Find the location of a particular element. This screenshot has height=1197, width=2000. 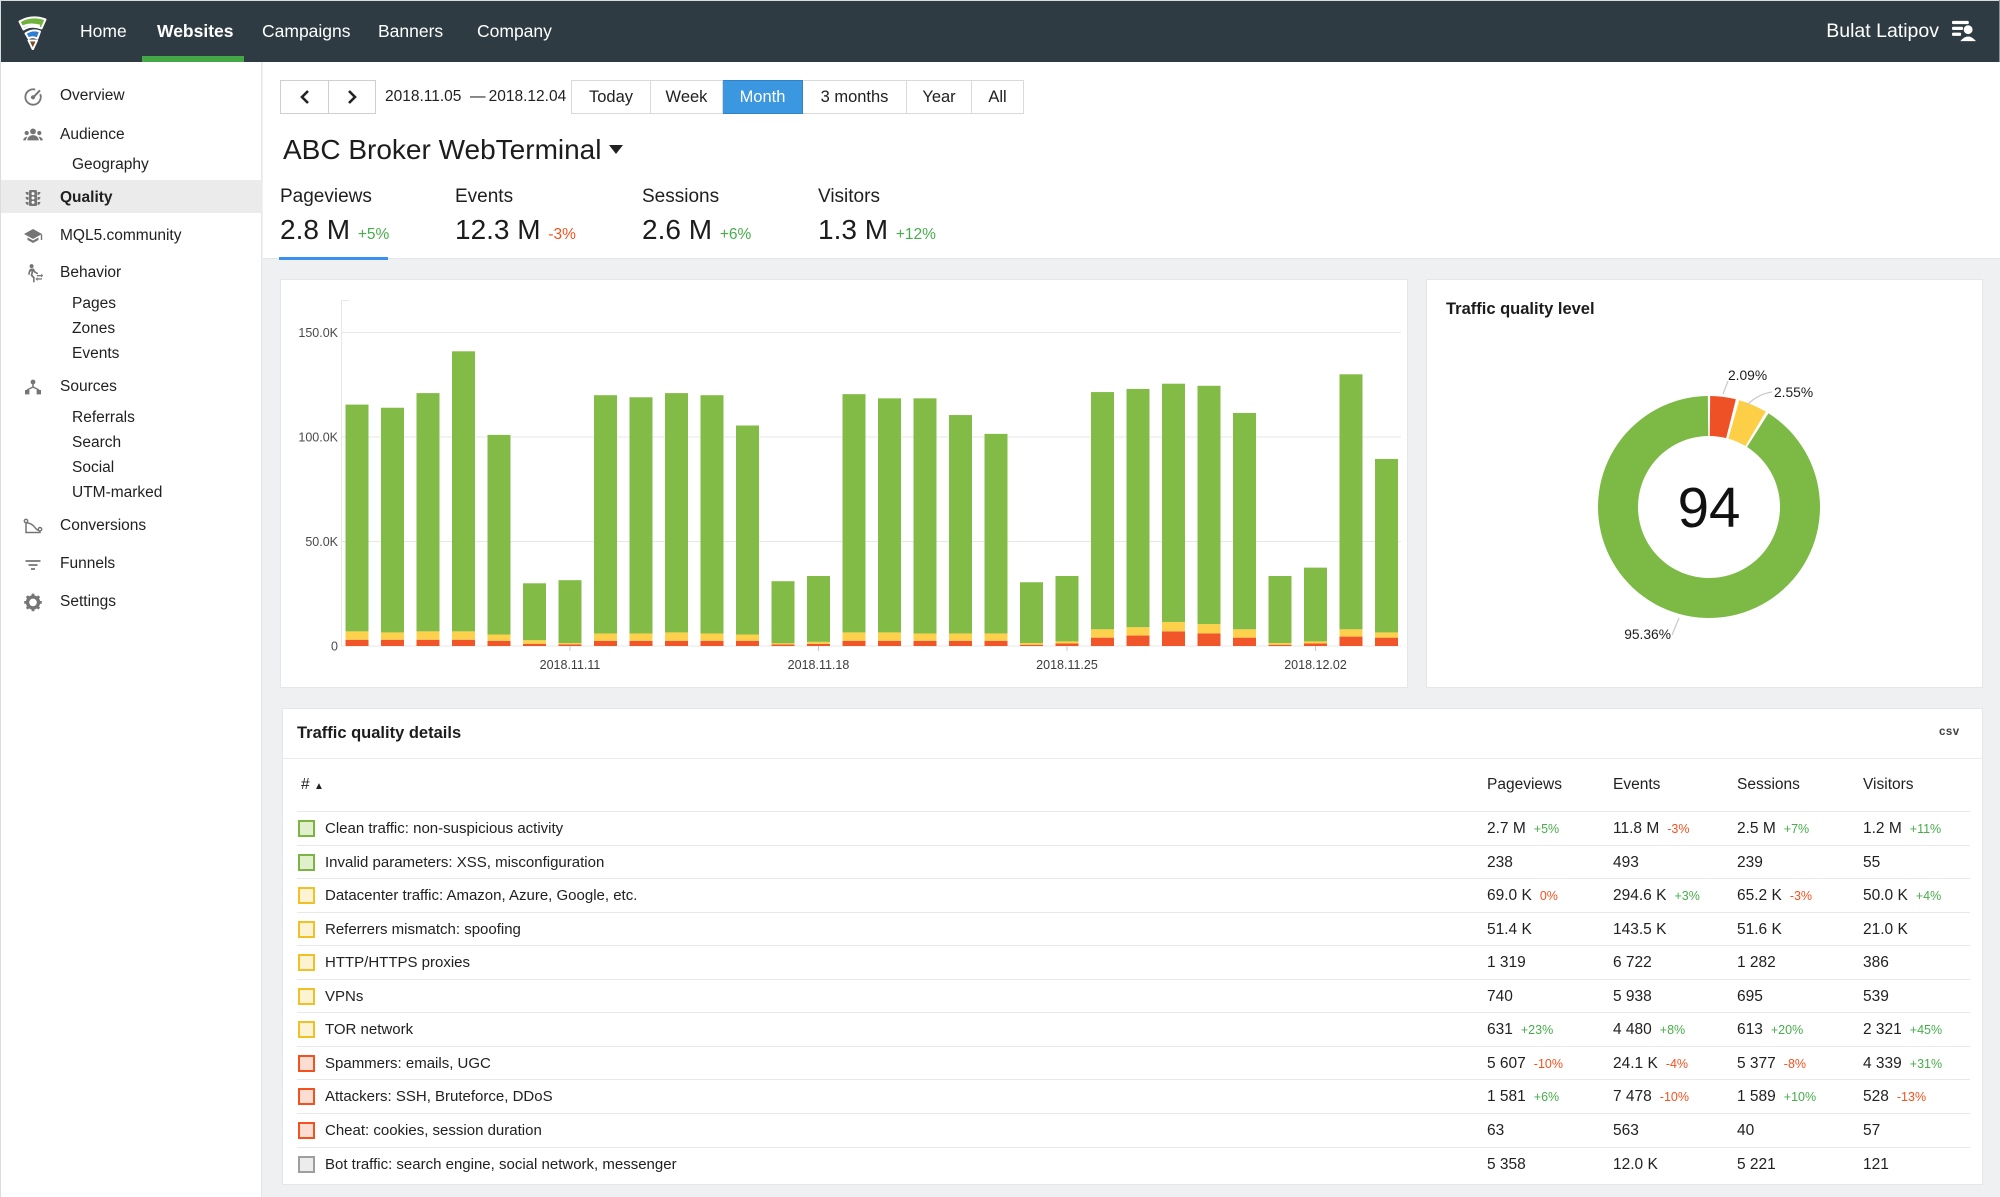

svg-text: 100.0K is located at coordinates (318, 438).